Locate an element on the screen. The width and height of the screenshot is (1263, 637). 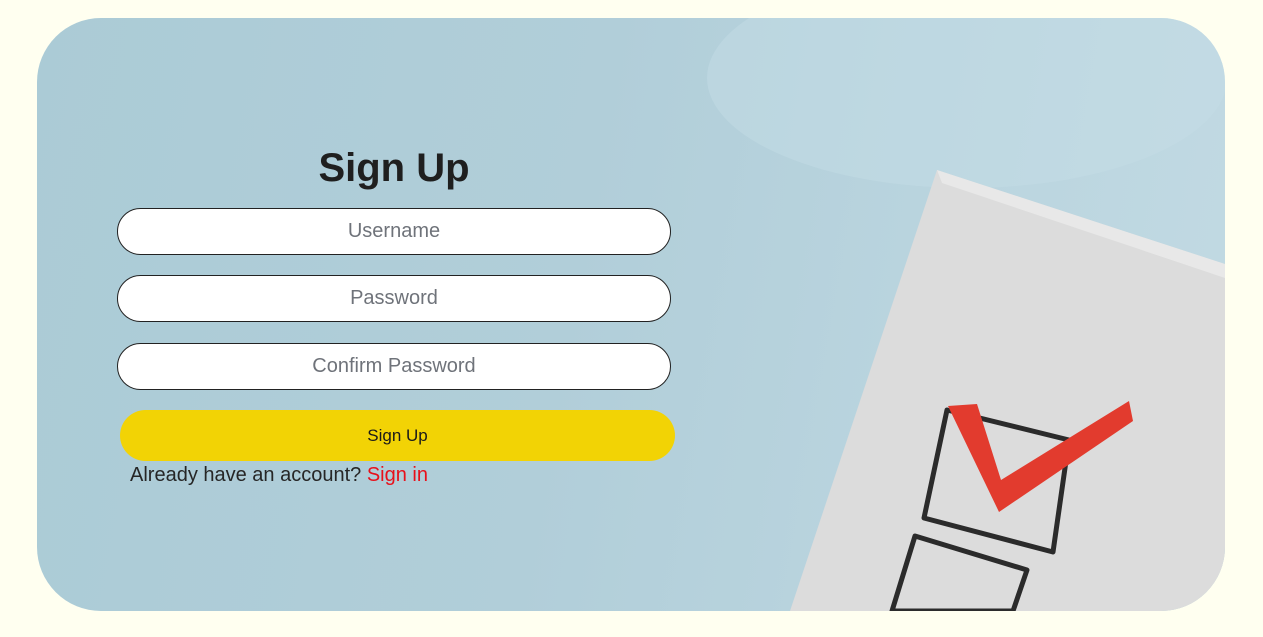
signin-prompt-text: Already have an account? is located at coordinates (246, 475).